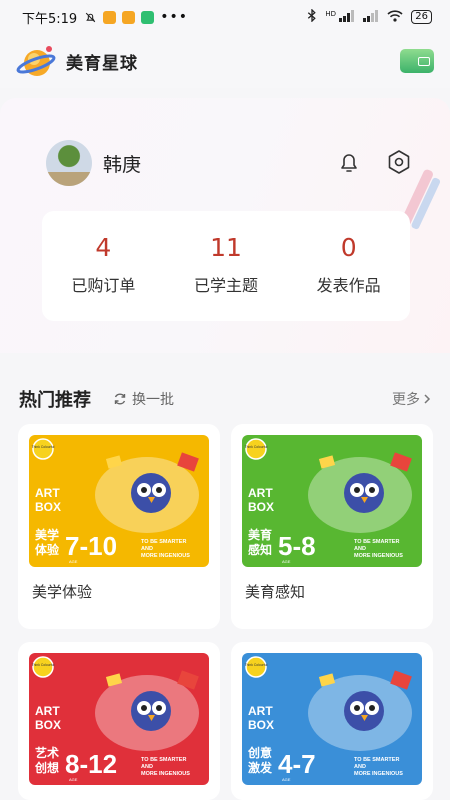 Image resolution: width=450 pixels, height=800 pixels. What do you see at coordinates (148, 17) in the screenshot?
I see `shield-app-icon` at bounding box center [148, 17].